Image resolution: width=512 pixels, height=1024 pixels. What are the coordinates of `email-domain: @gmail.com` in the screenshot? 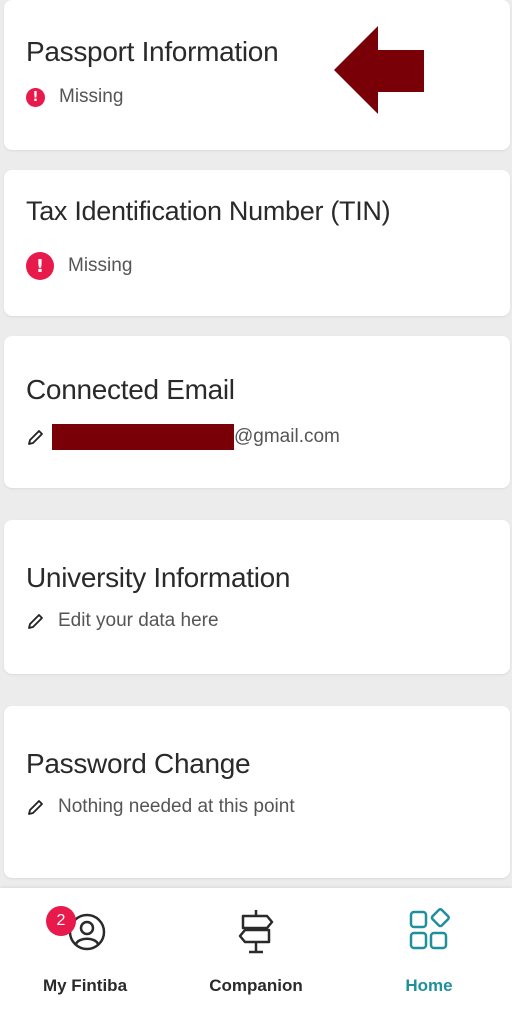 It's located at (287, 436).